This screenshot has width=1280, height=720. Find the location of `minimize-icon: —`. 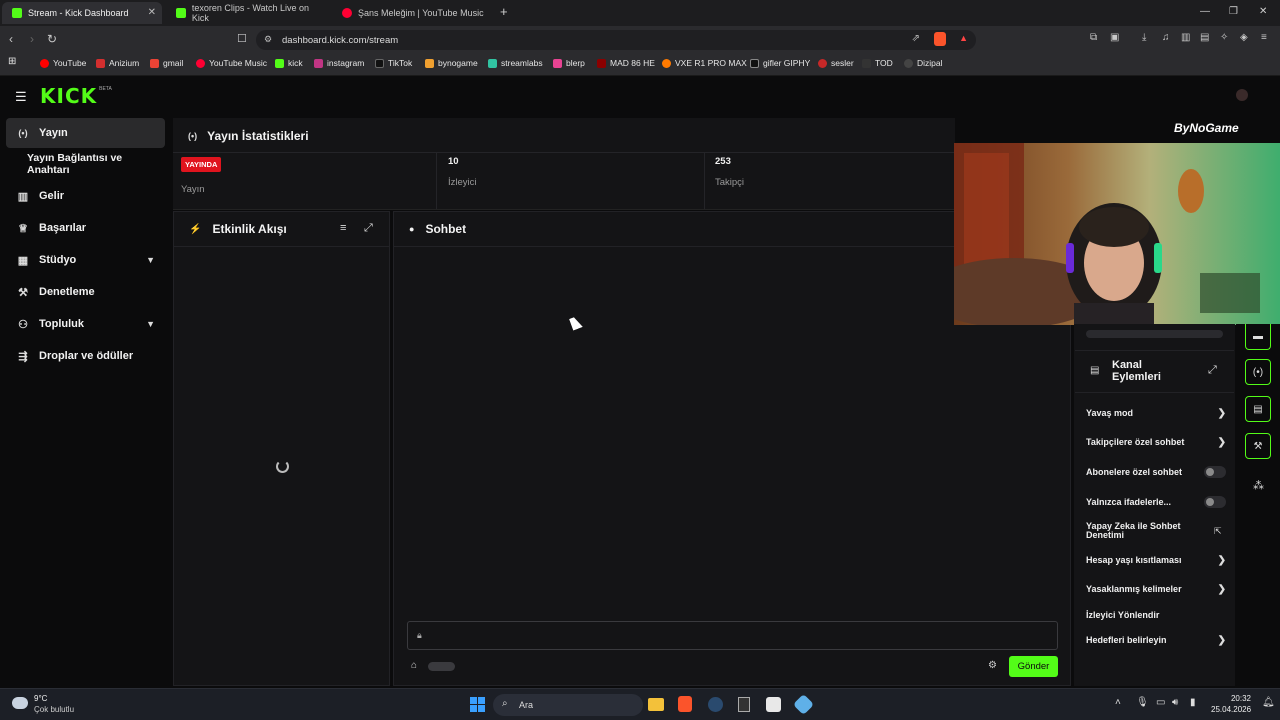

minimize-icon: — is located at coordinates (1205, 11).